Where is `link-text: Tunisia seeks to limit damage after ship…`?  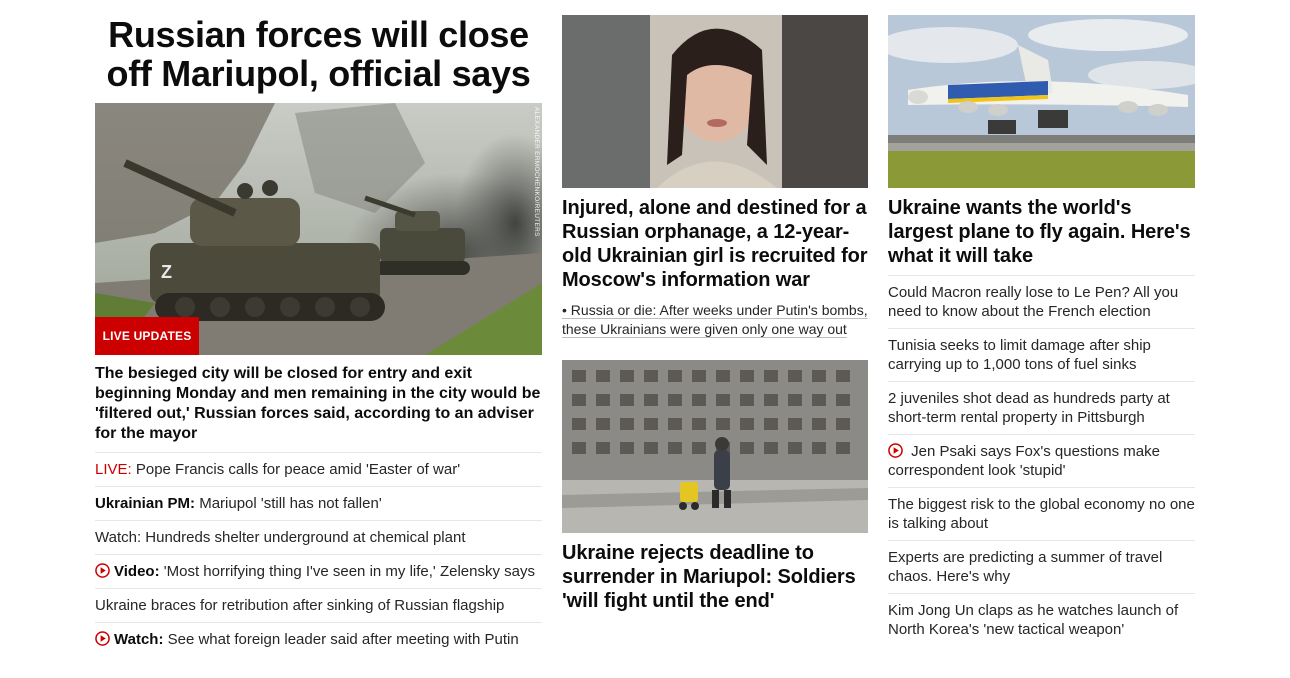
link-text: Tunisia seeks to limit damage after ship… is located at coordinates (1019, 355).